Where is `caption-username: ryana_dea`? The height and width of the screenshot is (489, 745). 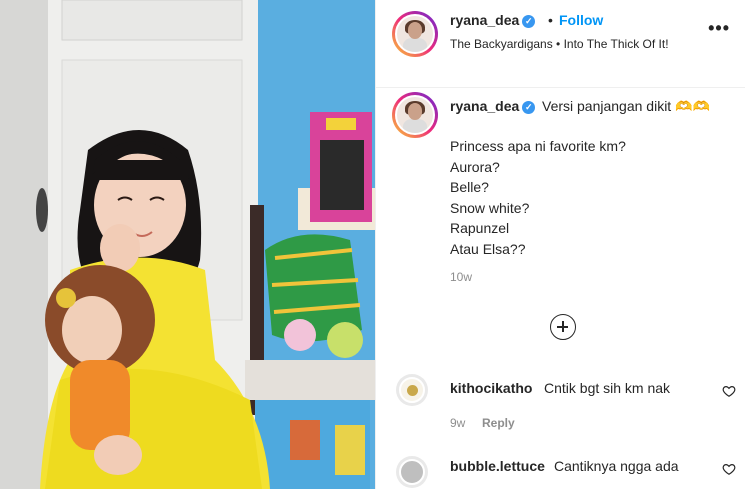
caption-username: ryana_dea is located at coordinates (484, 106).